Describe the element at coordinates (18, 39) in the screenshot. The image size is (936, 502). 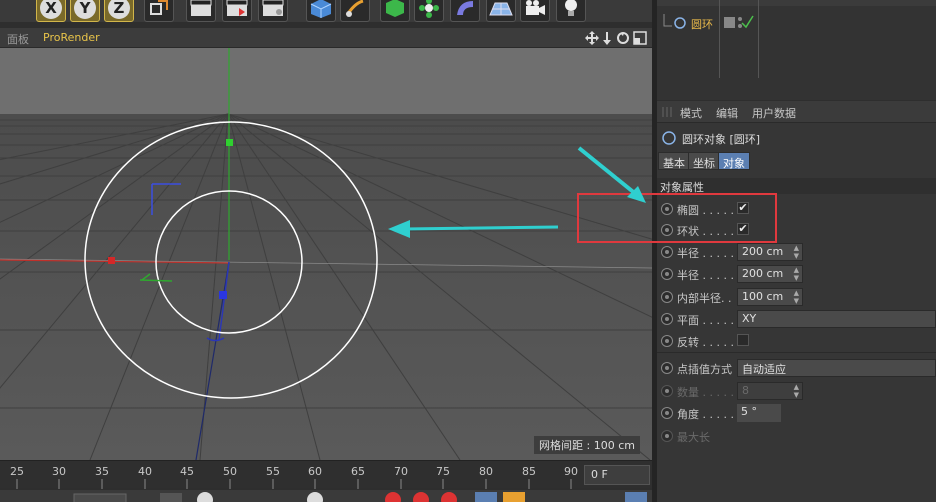
I see `panel-menu: 面板` at that location.